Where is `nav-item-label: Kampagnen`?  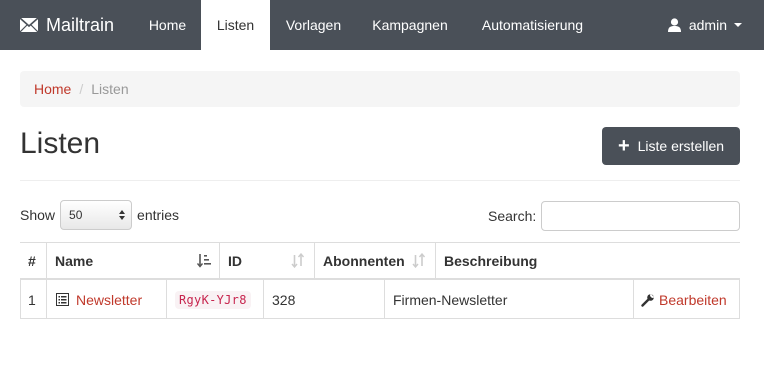
nav-item-label: Kampagnen is located at coordinates (410, 25).